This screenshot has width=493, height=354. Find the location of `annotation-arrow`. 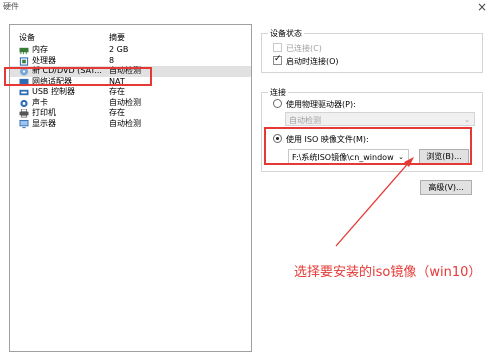

annotation-arrow is located at coordinates (374, 202).